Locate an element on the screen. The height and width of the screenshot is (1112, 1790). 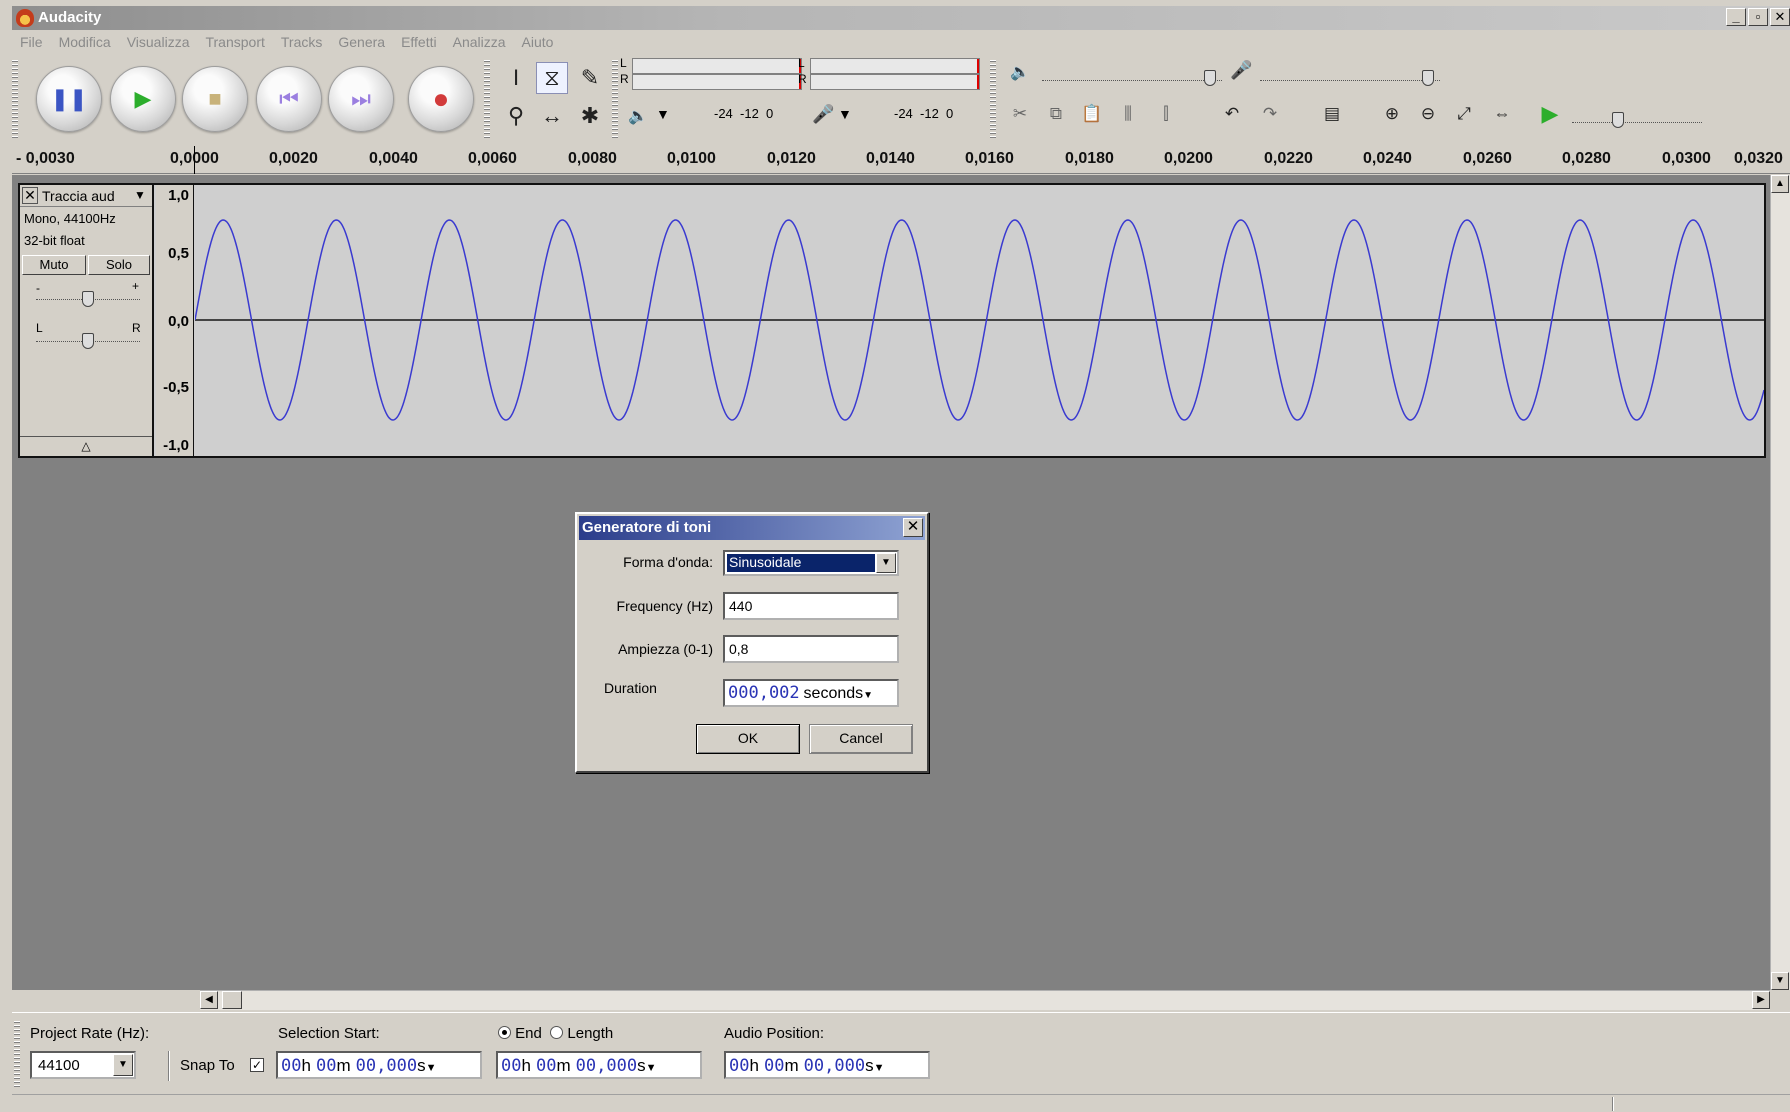
collapse-track-icon: △ is located at coordinates (86, 446).